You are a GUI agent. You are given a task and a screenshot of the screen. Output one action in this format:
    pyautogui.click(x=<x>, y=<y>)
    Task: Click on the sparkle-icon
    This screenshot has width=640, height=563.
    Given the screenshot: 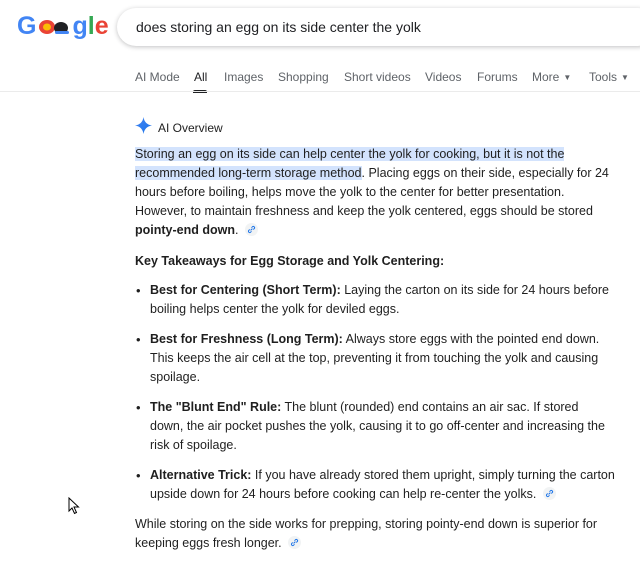 What is the action you would take?
    pyautogui.click(x=143, y=128)
    